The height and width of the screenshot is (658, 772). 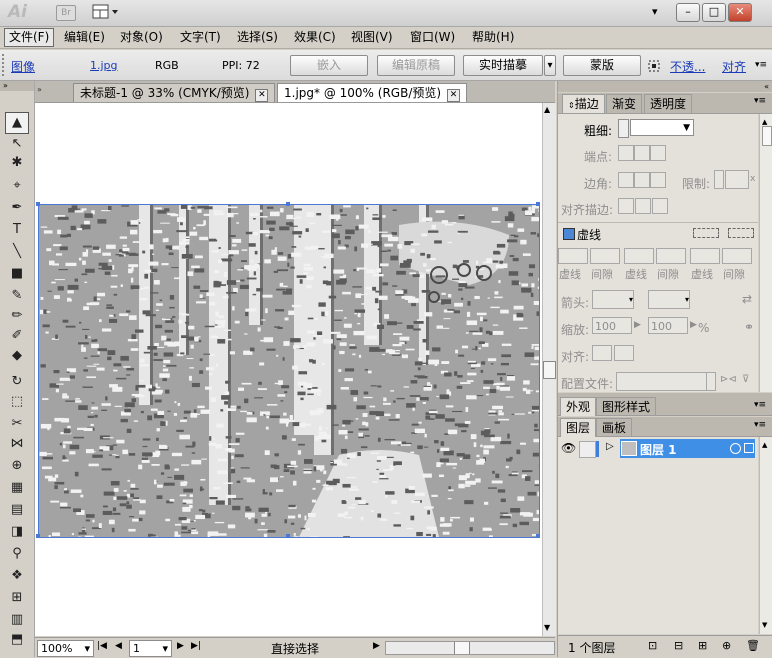 I want to click on link-scale-icon: ⚭, so click(x=749, y=327).